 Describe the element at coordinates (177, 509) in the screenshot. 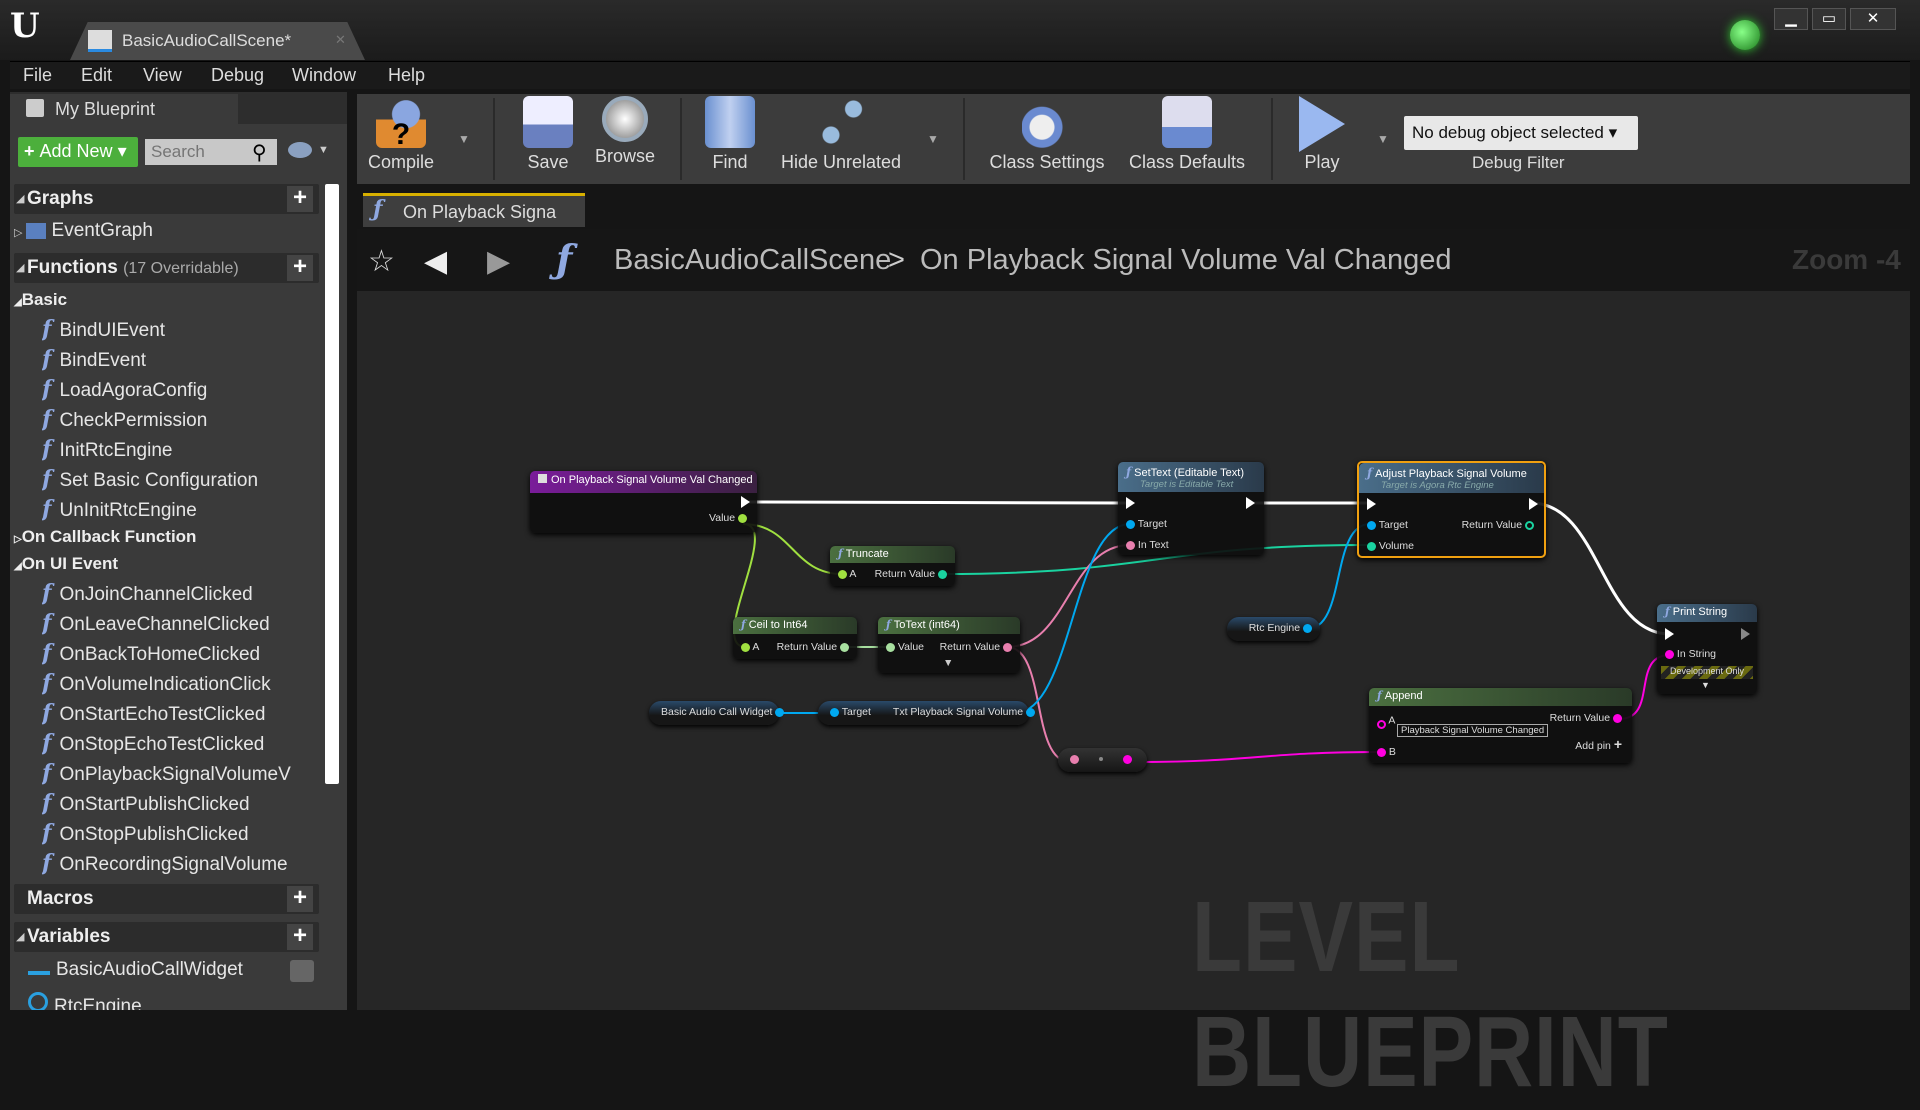

I see `function-item: ƒ UnInitRtcEngine` at that location.